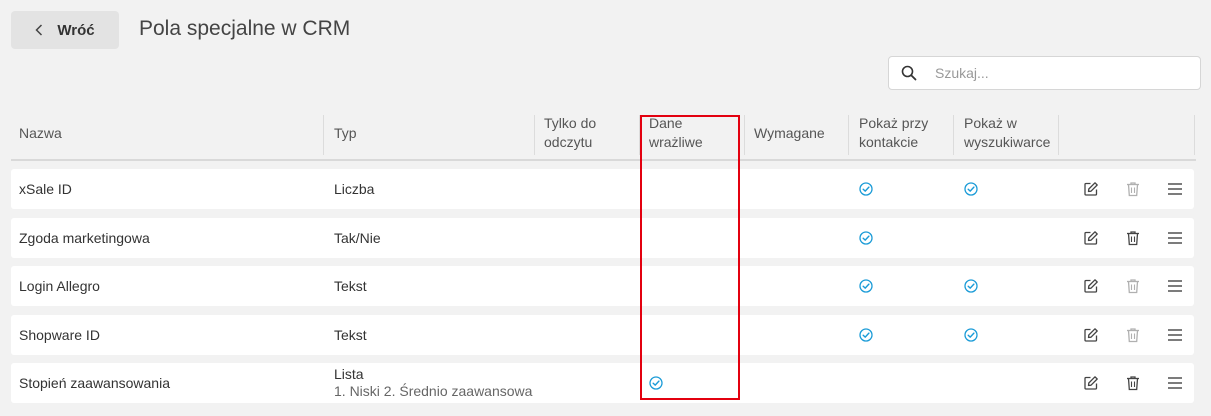 The image size is (1211, 416). I want to click on back-button: Wróć, so click(65, 30).